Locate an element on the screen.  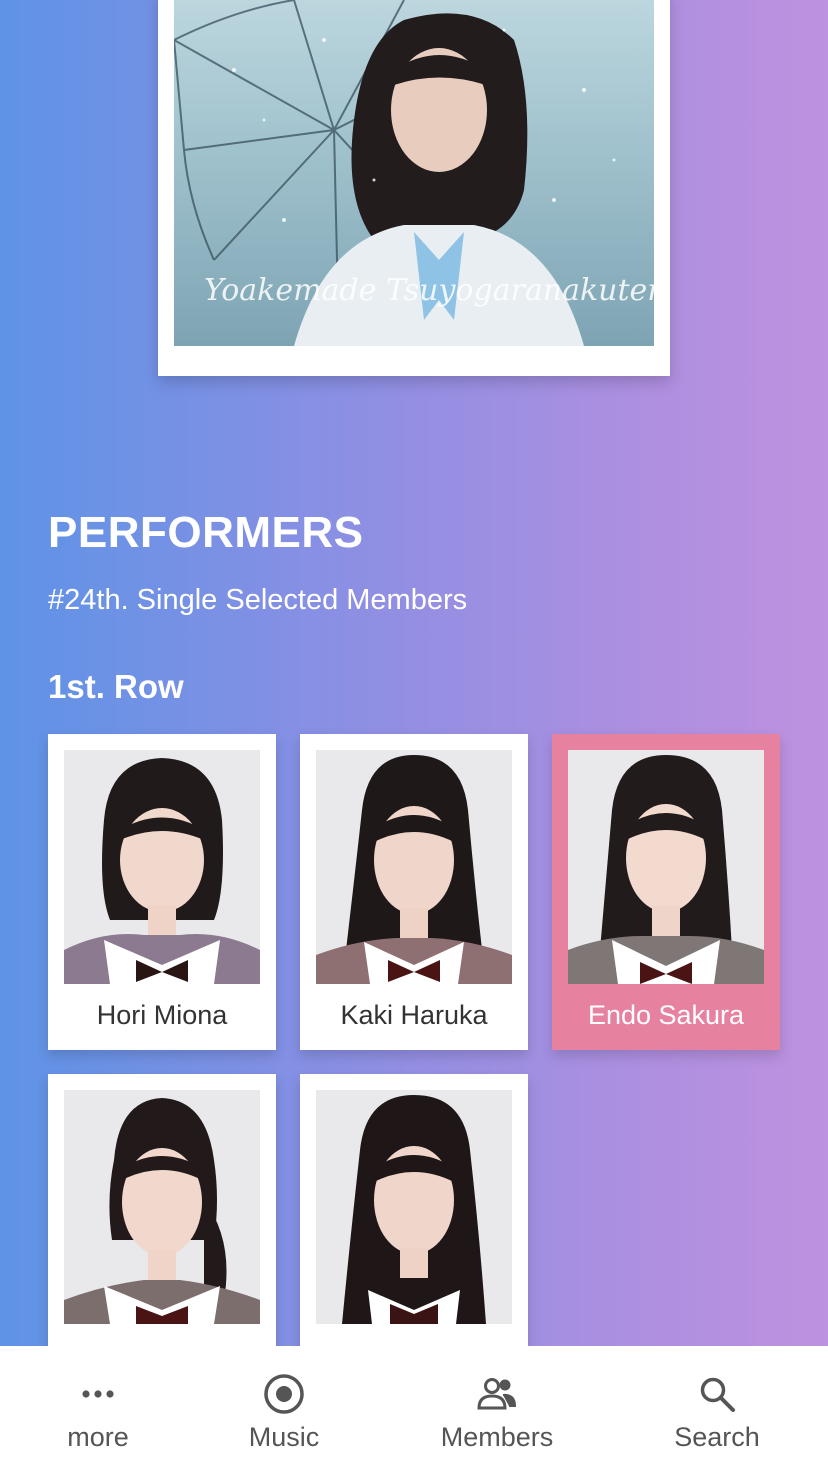
tab-label: more is located at coordinates (98, 1437).